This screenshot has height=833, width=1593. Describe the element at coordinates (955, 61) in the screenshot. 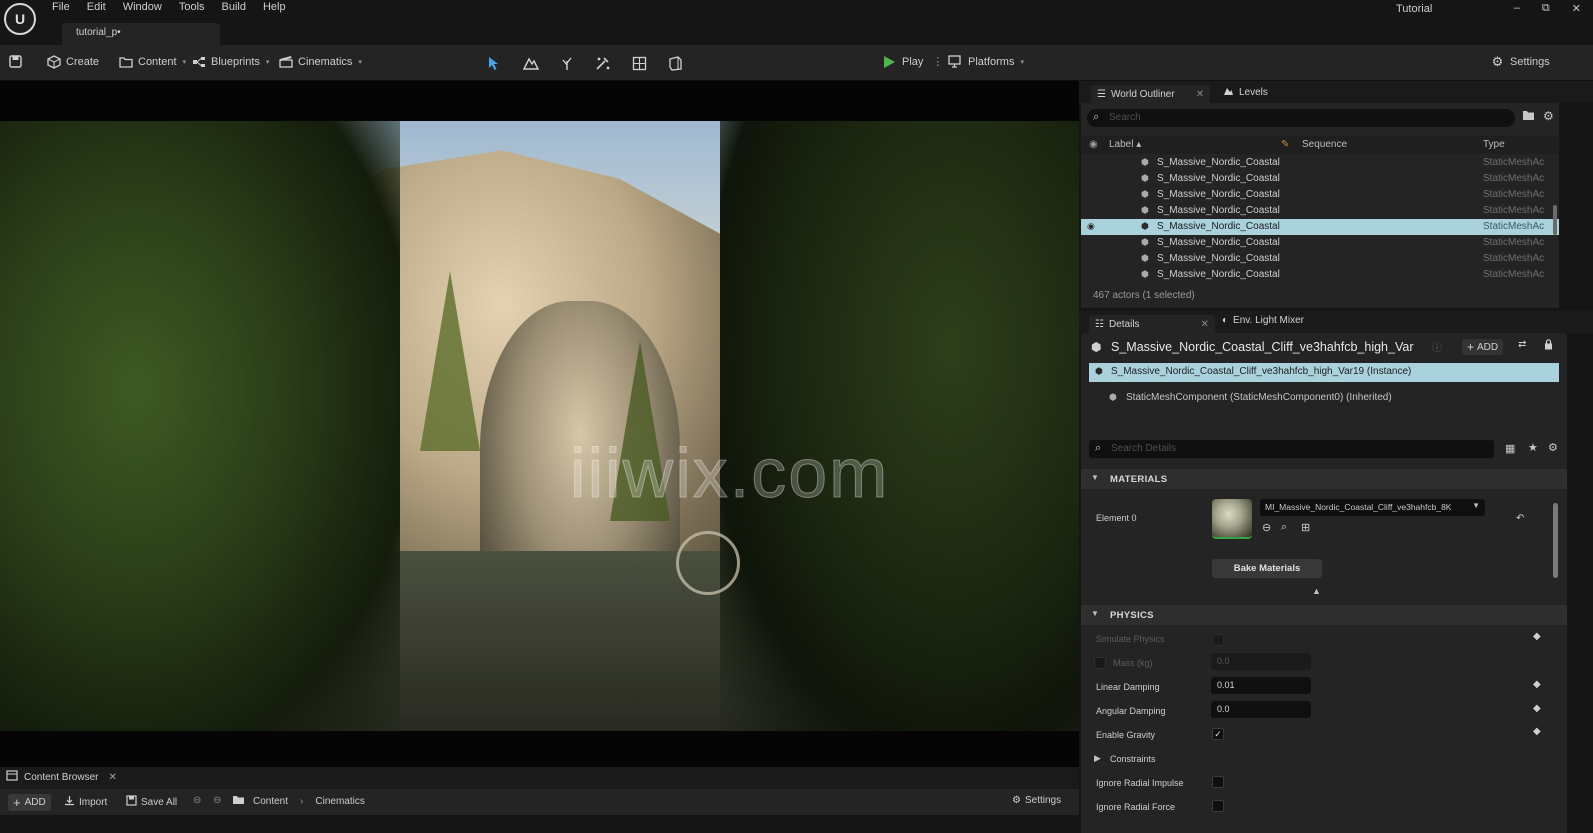

I see `platforms-icon` at that location.